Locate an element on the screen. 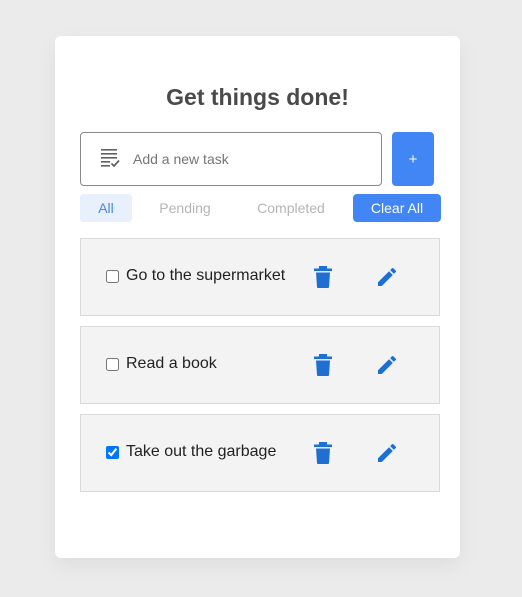  add-task-button: + is located at coordinates (413, 159).